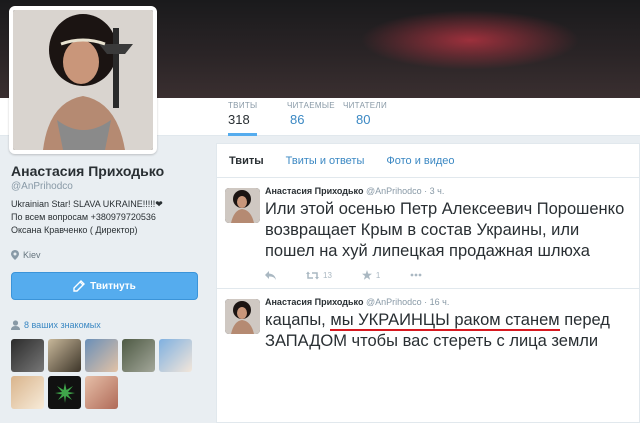 The width and height of the screenshot is (640, 423). Describe the element at coordinates (42, 186) in the screenshot. I see `profile-handle: @AnPrihodco` at that location.